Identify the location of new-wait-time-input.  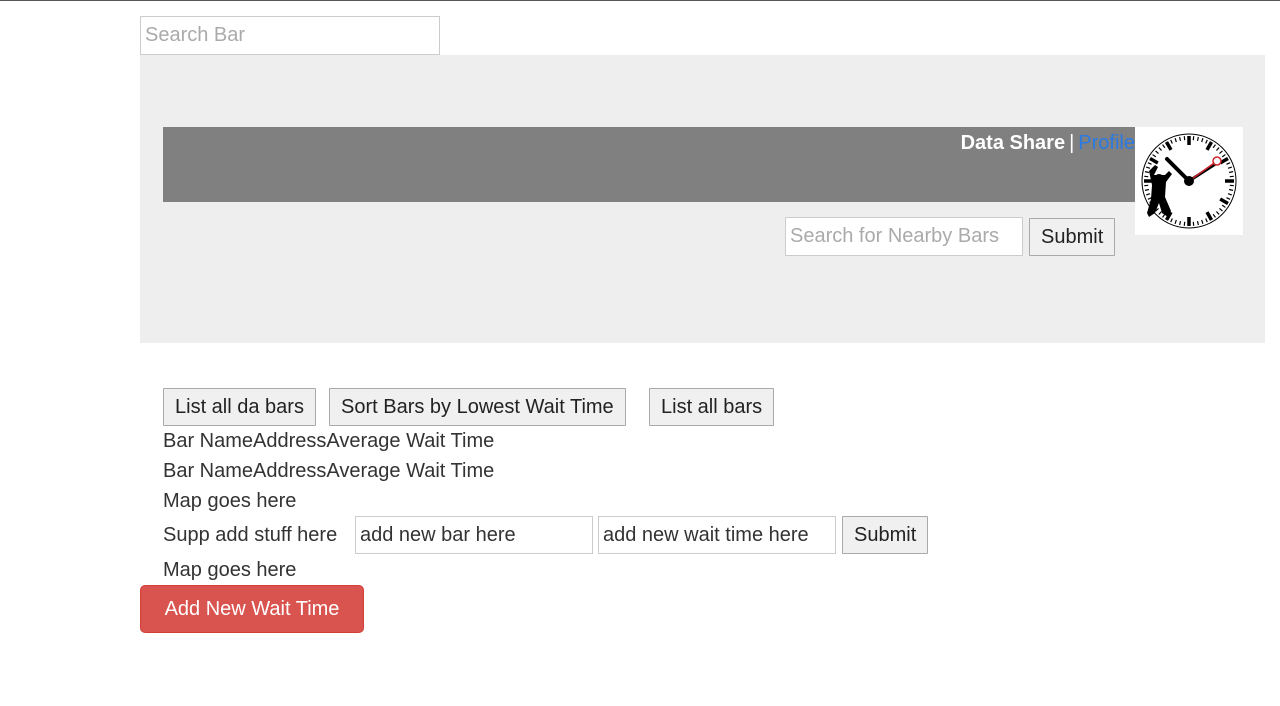
(717, 535).